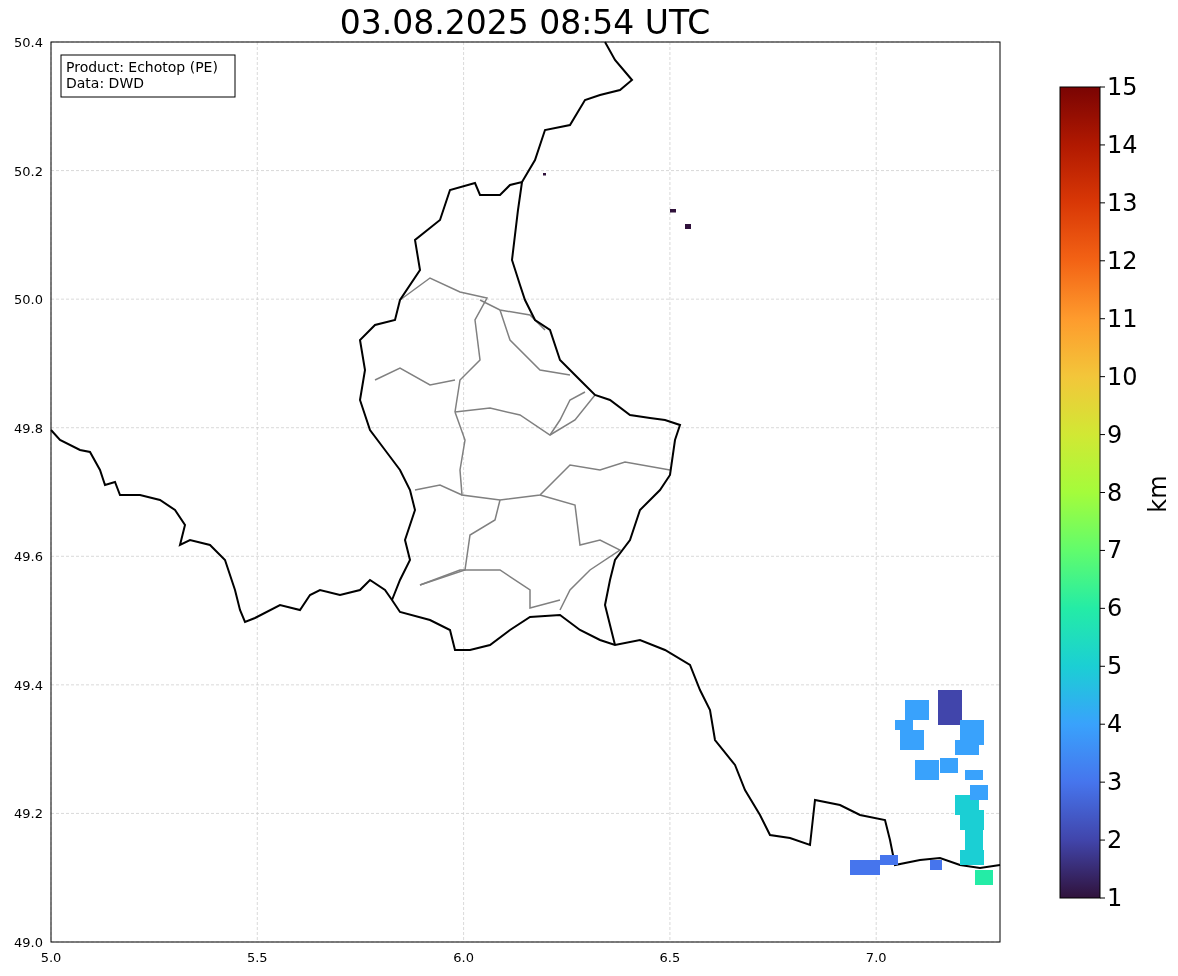 Image resolution: width=1178 pixels, height=976 pixels. Describe the element at coordinates (105, 83) in the screenshot. I see `legend-text: Data: DWD` at that location.